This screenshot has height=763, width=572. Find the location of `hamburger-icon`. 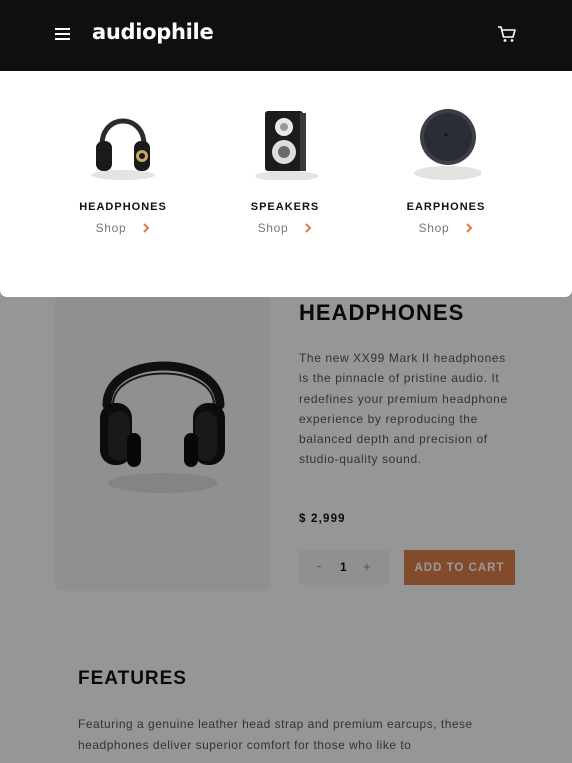

hamburger-icon is located at coordinates (62, 34).